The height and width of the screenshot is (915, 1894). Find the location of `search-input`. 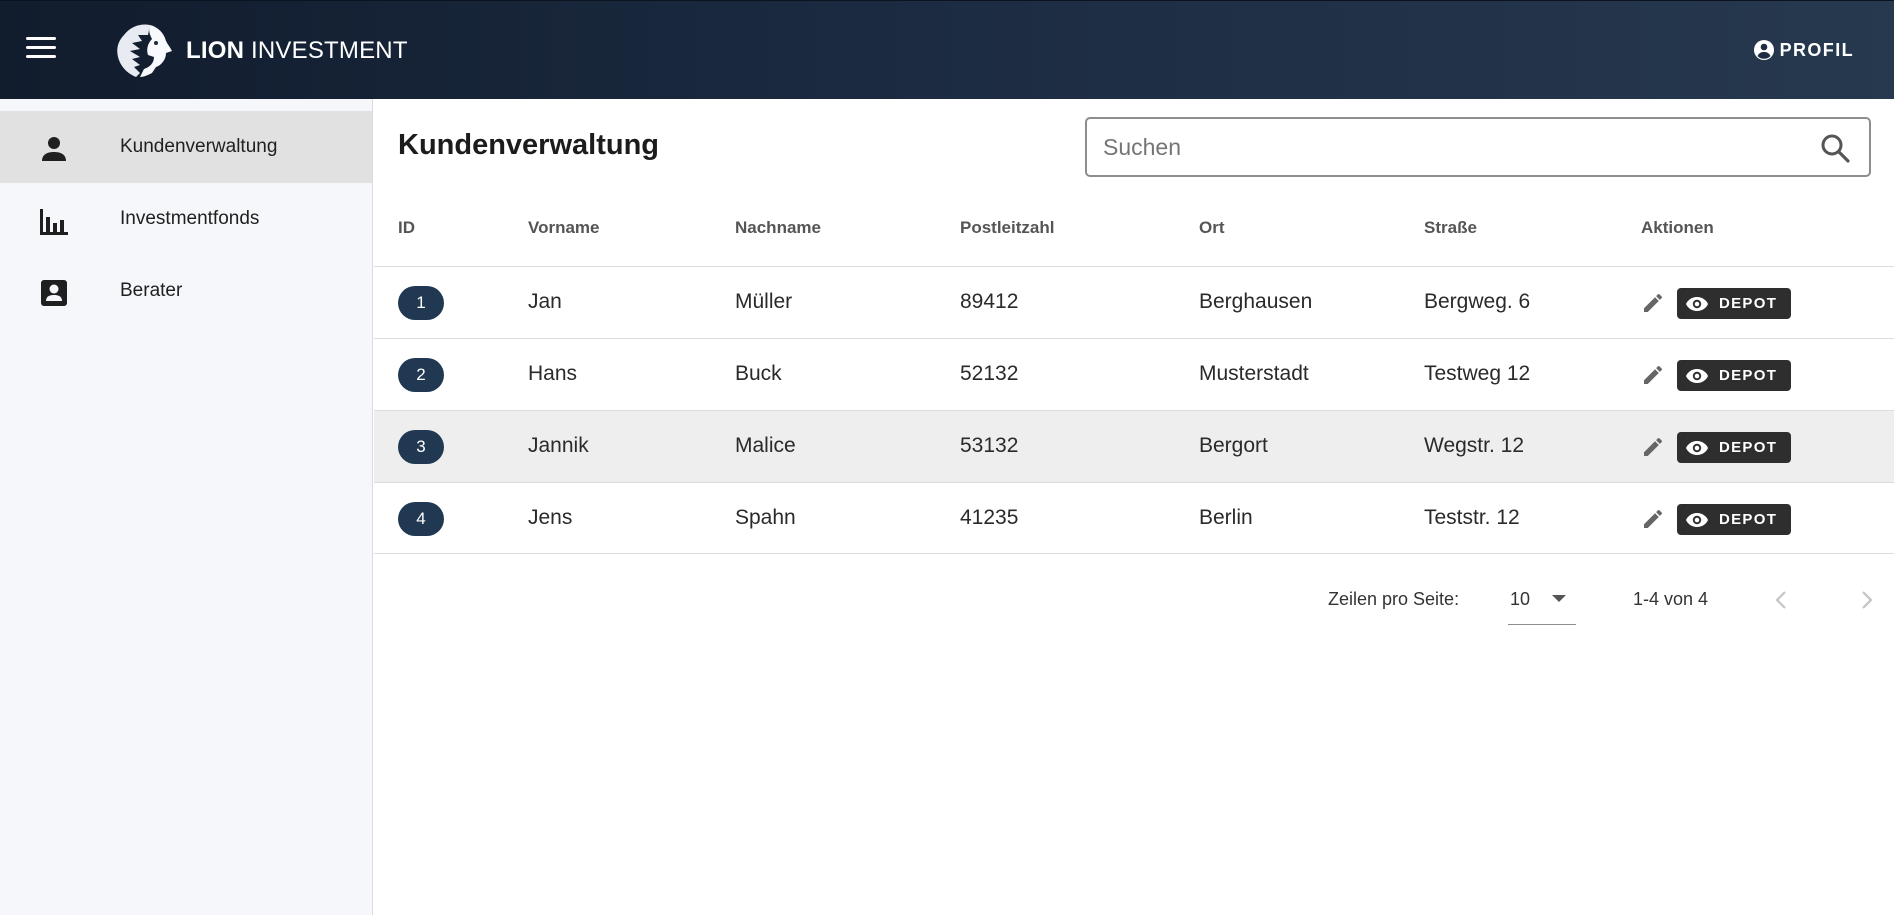

search-input is located at coordinates (1448, 147).